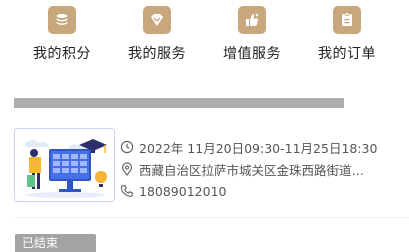 The height and width of the screenshot is (252, 409). I want to click on event-thumbnail, so click(64, 165).